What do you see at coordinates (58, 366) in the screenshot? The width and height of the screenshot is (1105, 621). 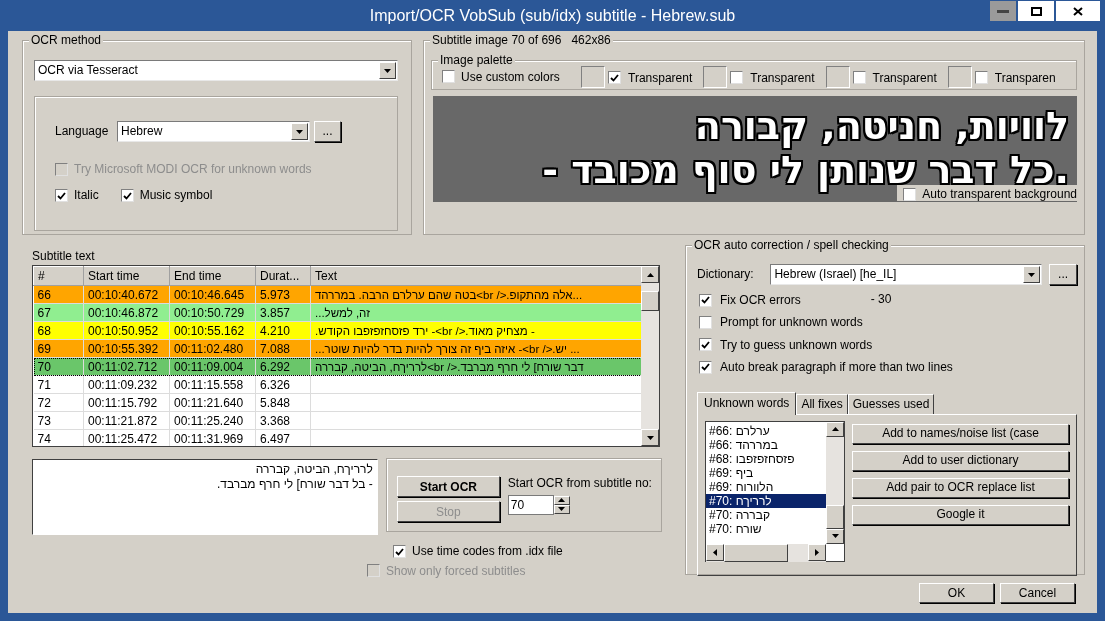 I see `table-cell: 70` at bounding box center [58, 366].